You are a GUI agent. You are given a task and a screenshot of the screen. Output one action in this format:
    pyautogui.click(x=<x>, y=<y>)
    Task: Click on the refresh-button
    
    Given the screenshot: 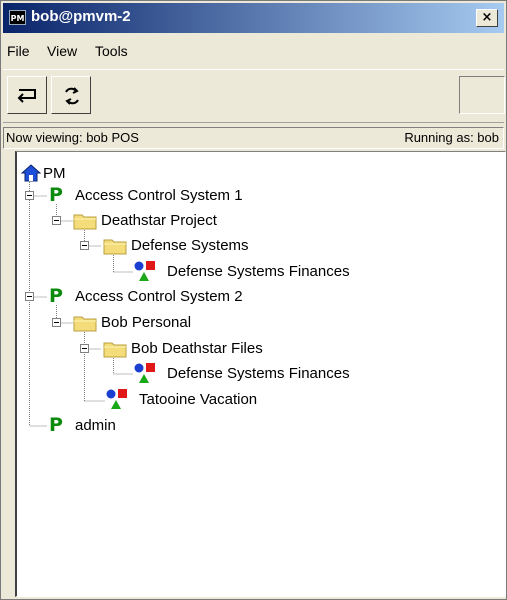 What is the action you would take?
    pyautogui.click(x=71, y=95)
    